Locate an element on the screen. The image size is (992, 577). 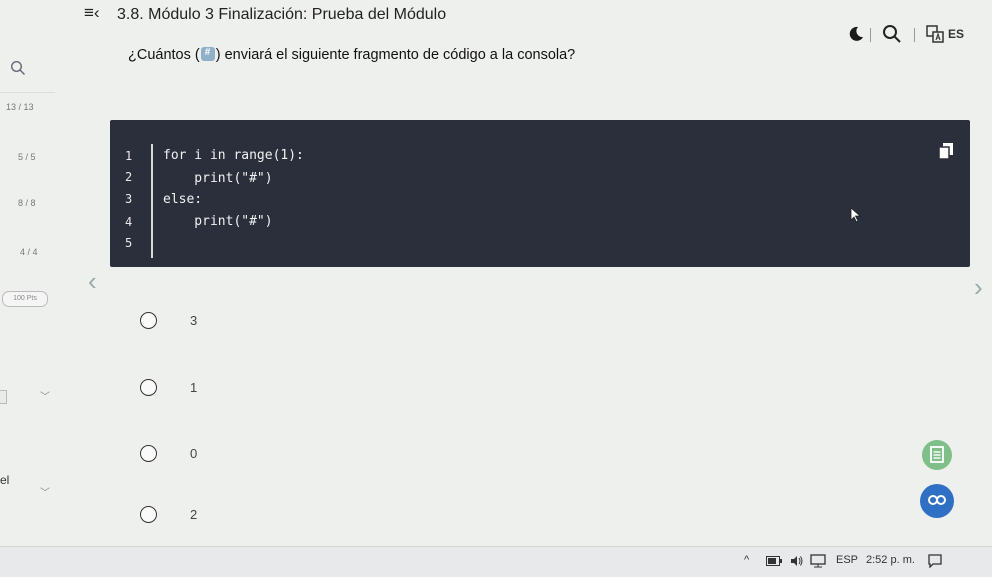
option-label: 0 is located at coordinates (194, 453).